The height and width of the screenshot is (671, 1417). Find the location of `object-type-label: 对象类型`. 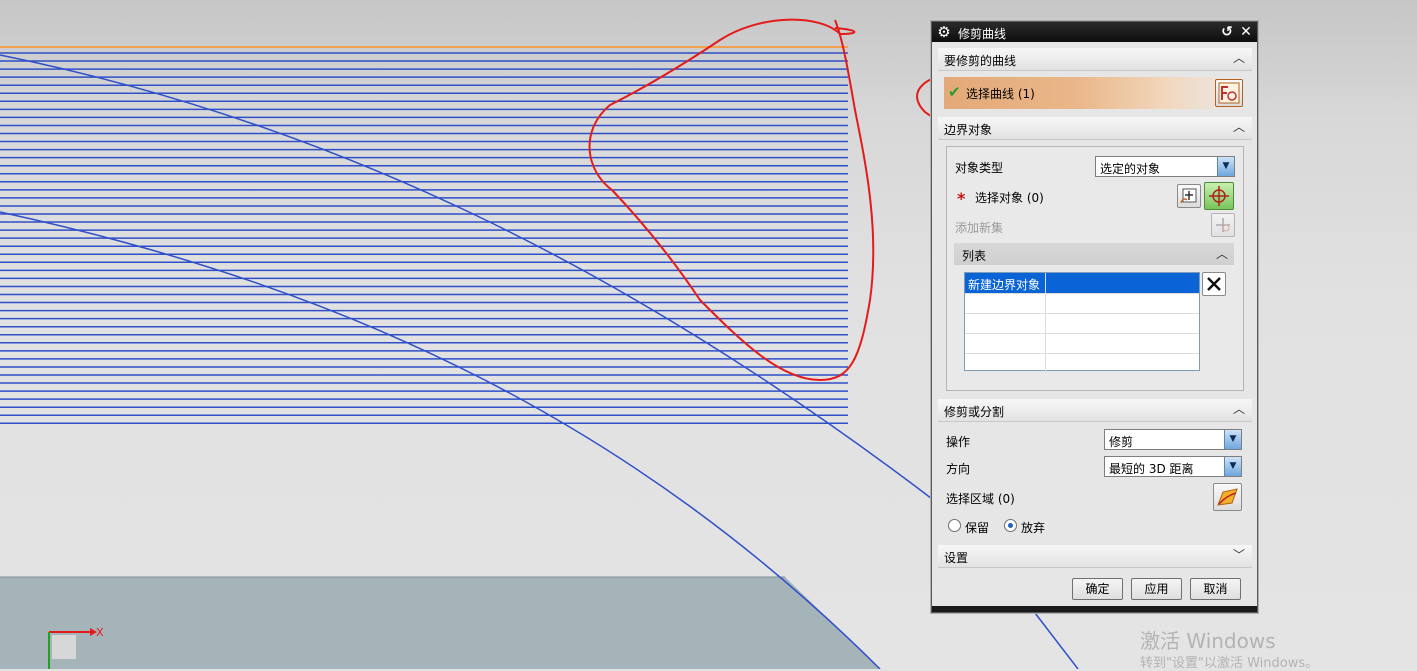

object-type-label: 对象类型 is located at coordinates (979, 168).